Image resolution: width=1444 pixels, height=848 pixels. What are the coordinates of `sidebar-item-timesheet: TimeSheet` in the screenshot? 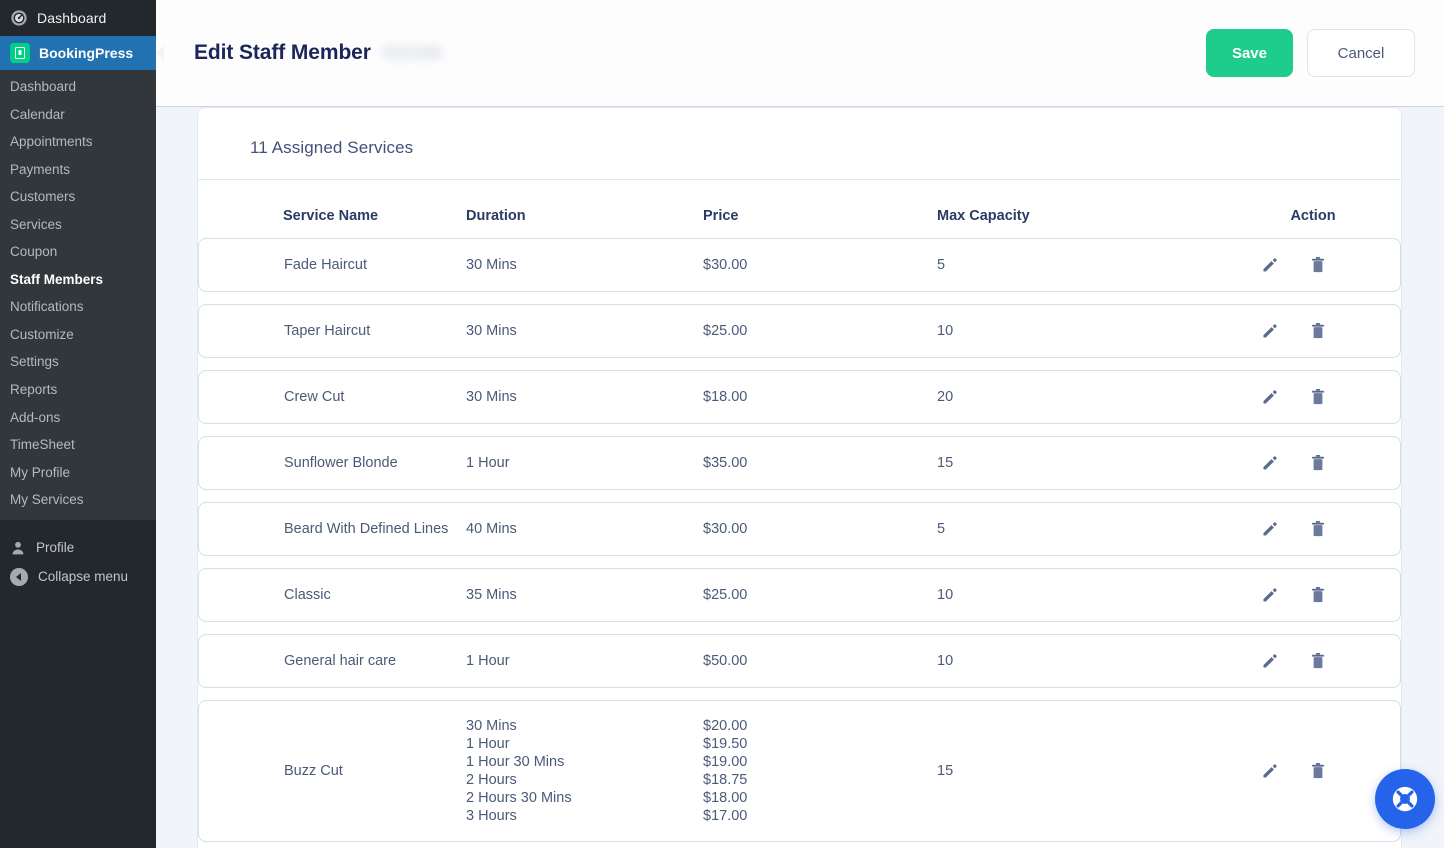 It's located at (78, 445).